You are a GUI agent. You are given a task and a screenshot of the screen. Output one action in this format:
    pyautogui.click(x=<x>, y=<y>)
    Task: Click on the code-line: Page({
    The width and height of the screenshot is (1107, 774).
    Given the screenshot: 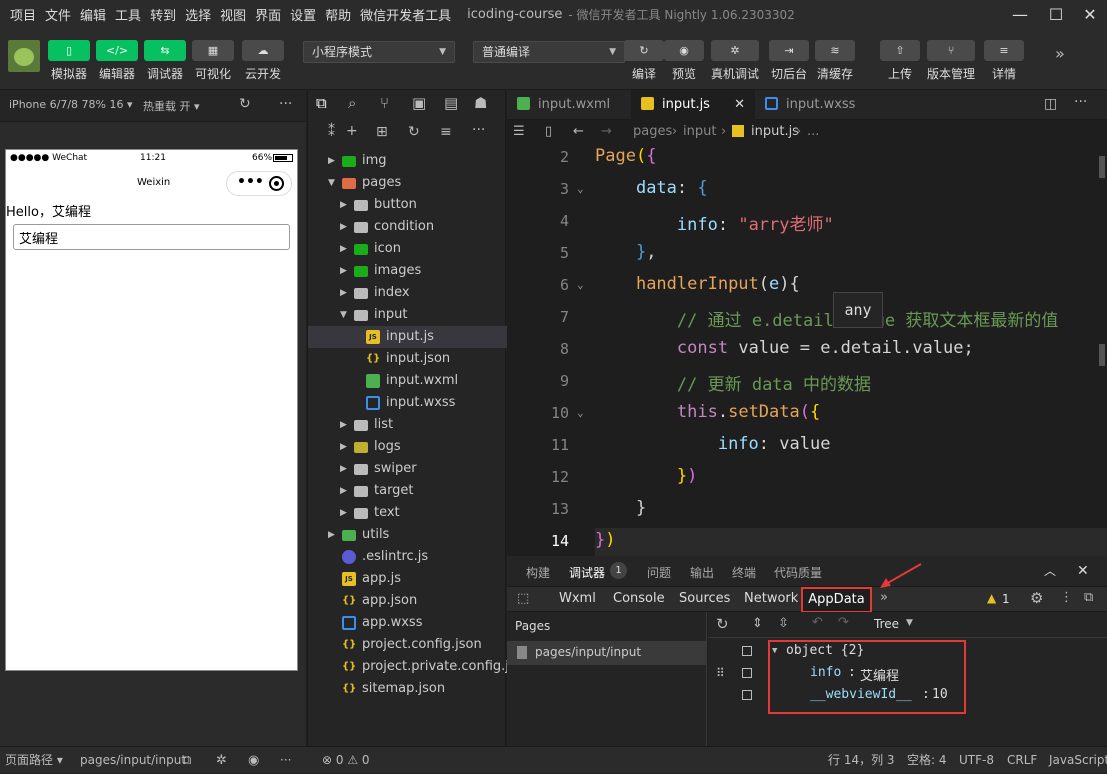 What is the action you would take?
    pyautogui.click(x=625, y=156)
    